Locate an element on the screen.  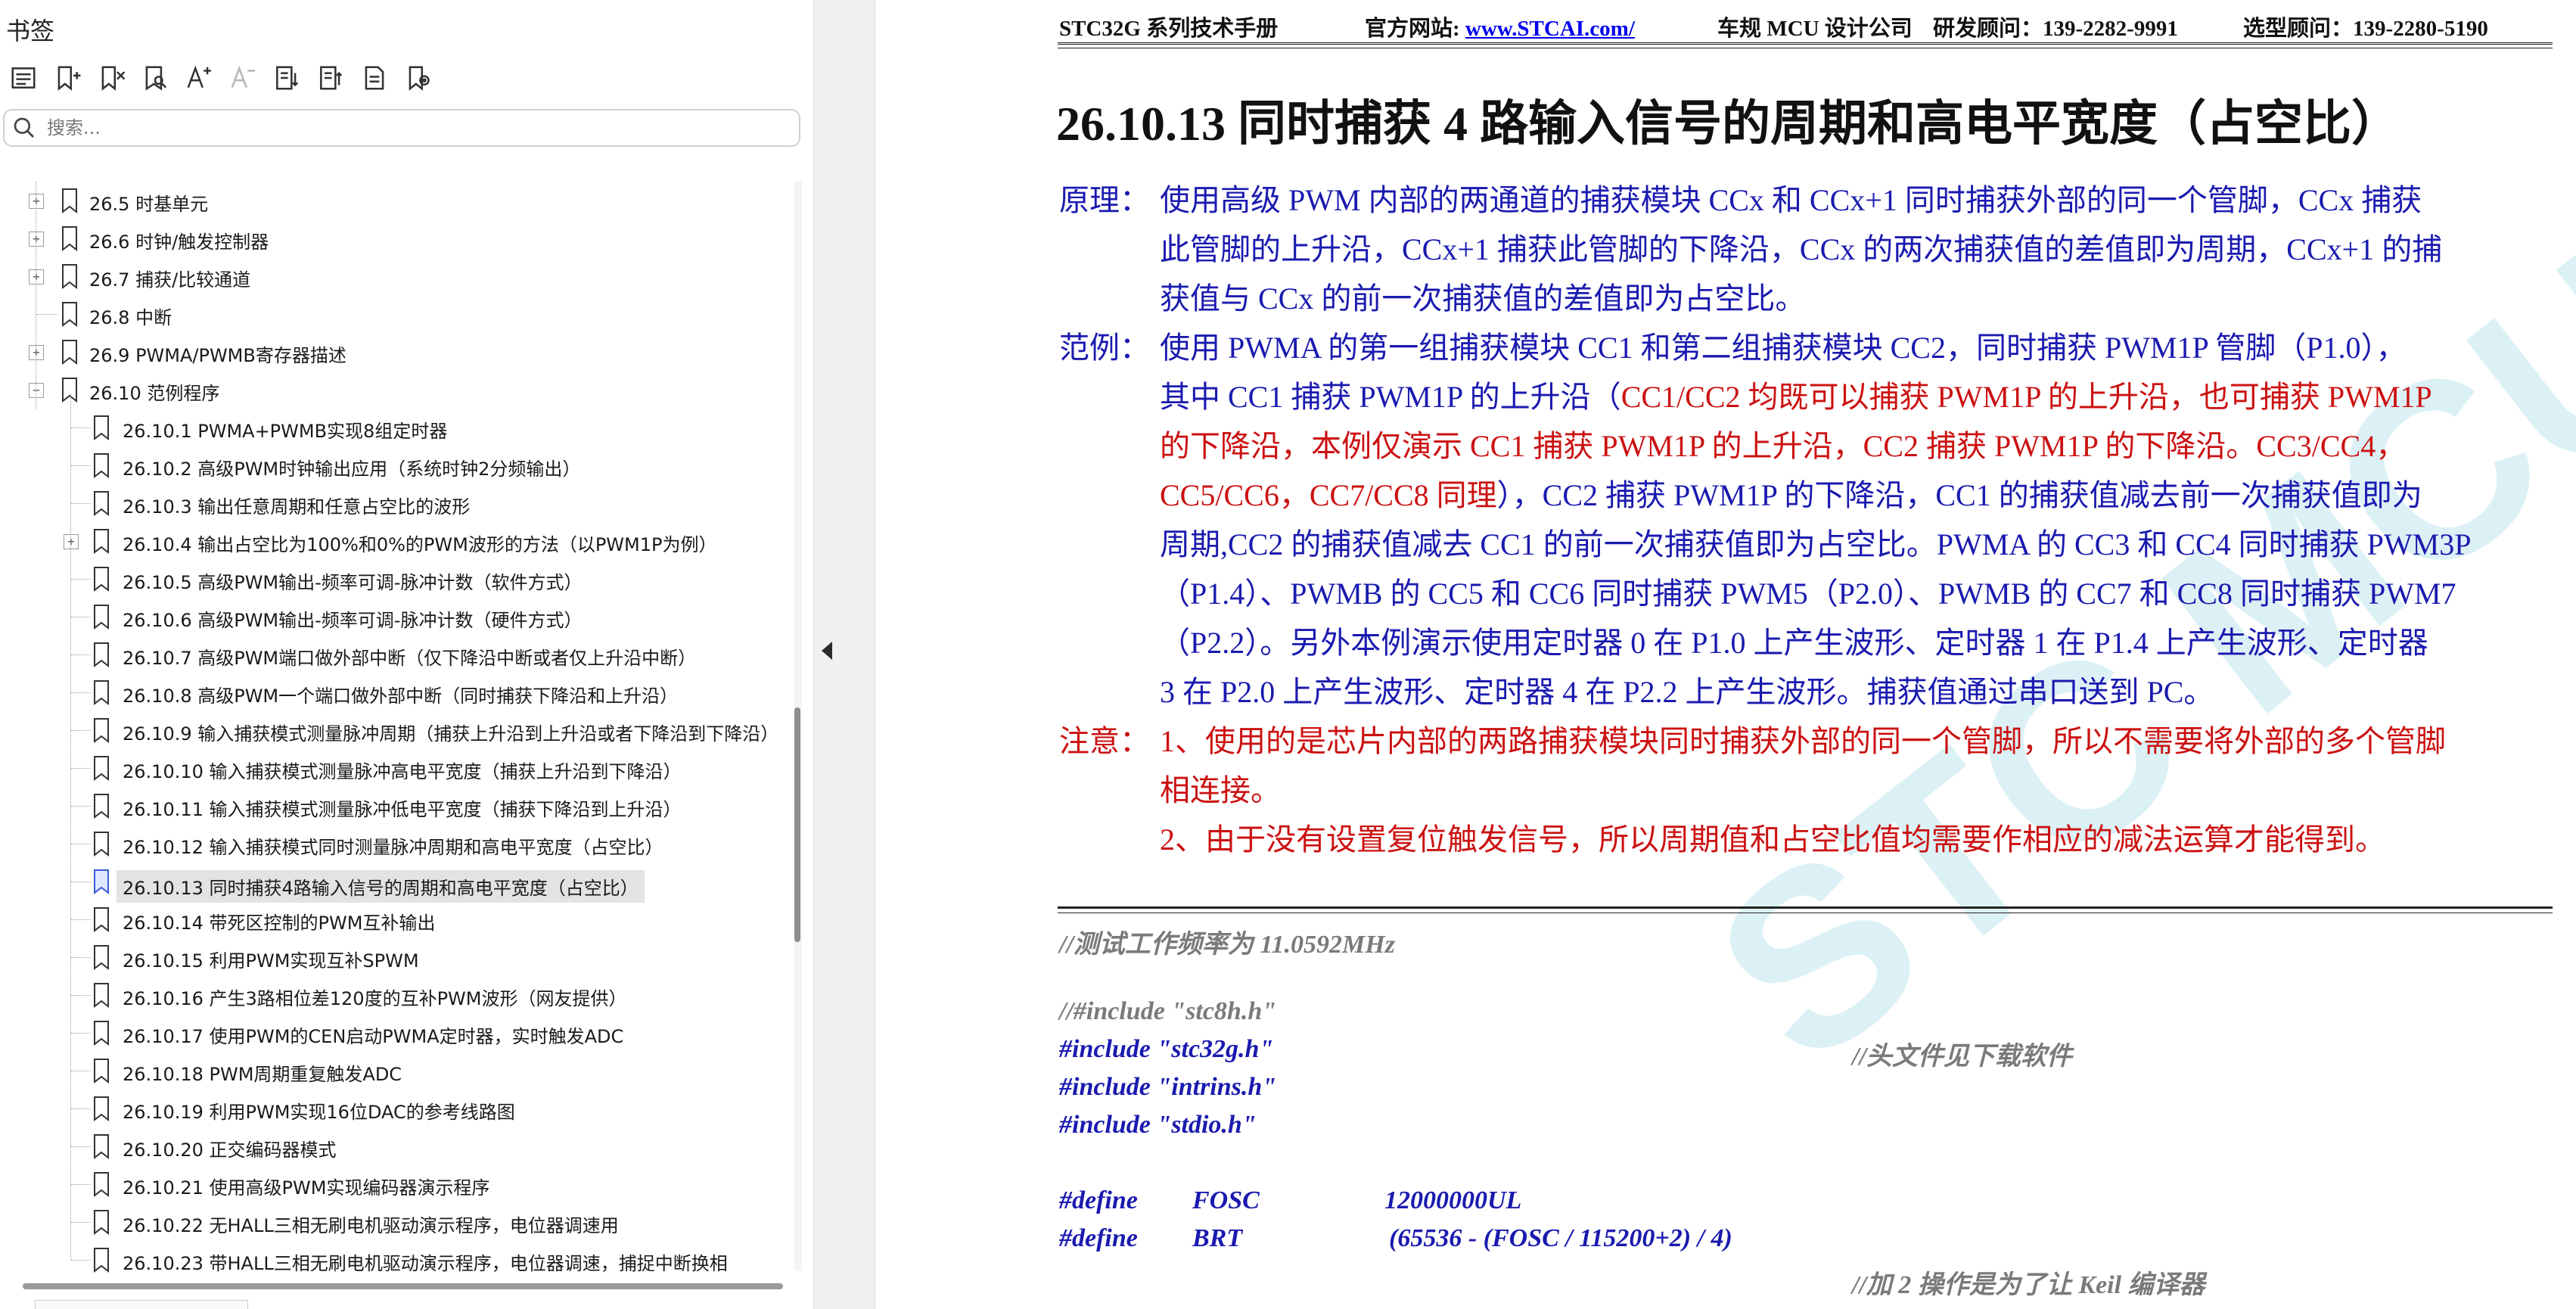
bookmark-item: 26.8 中断 is located at coordinates (393, 314).